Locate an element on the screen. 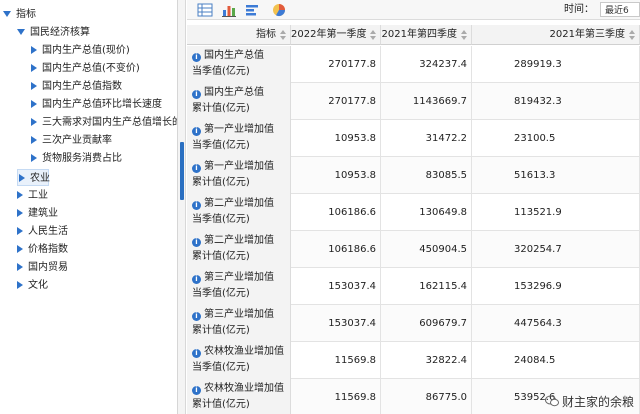  tree-node-child-5: 三次产业贡献率 is located at coordinates (71, 140).